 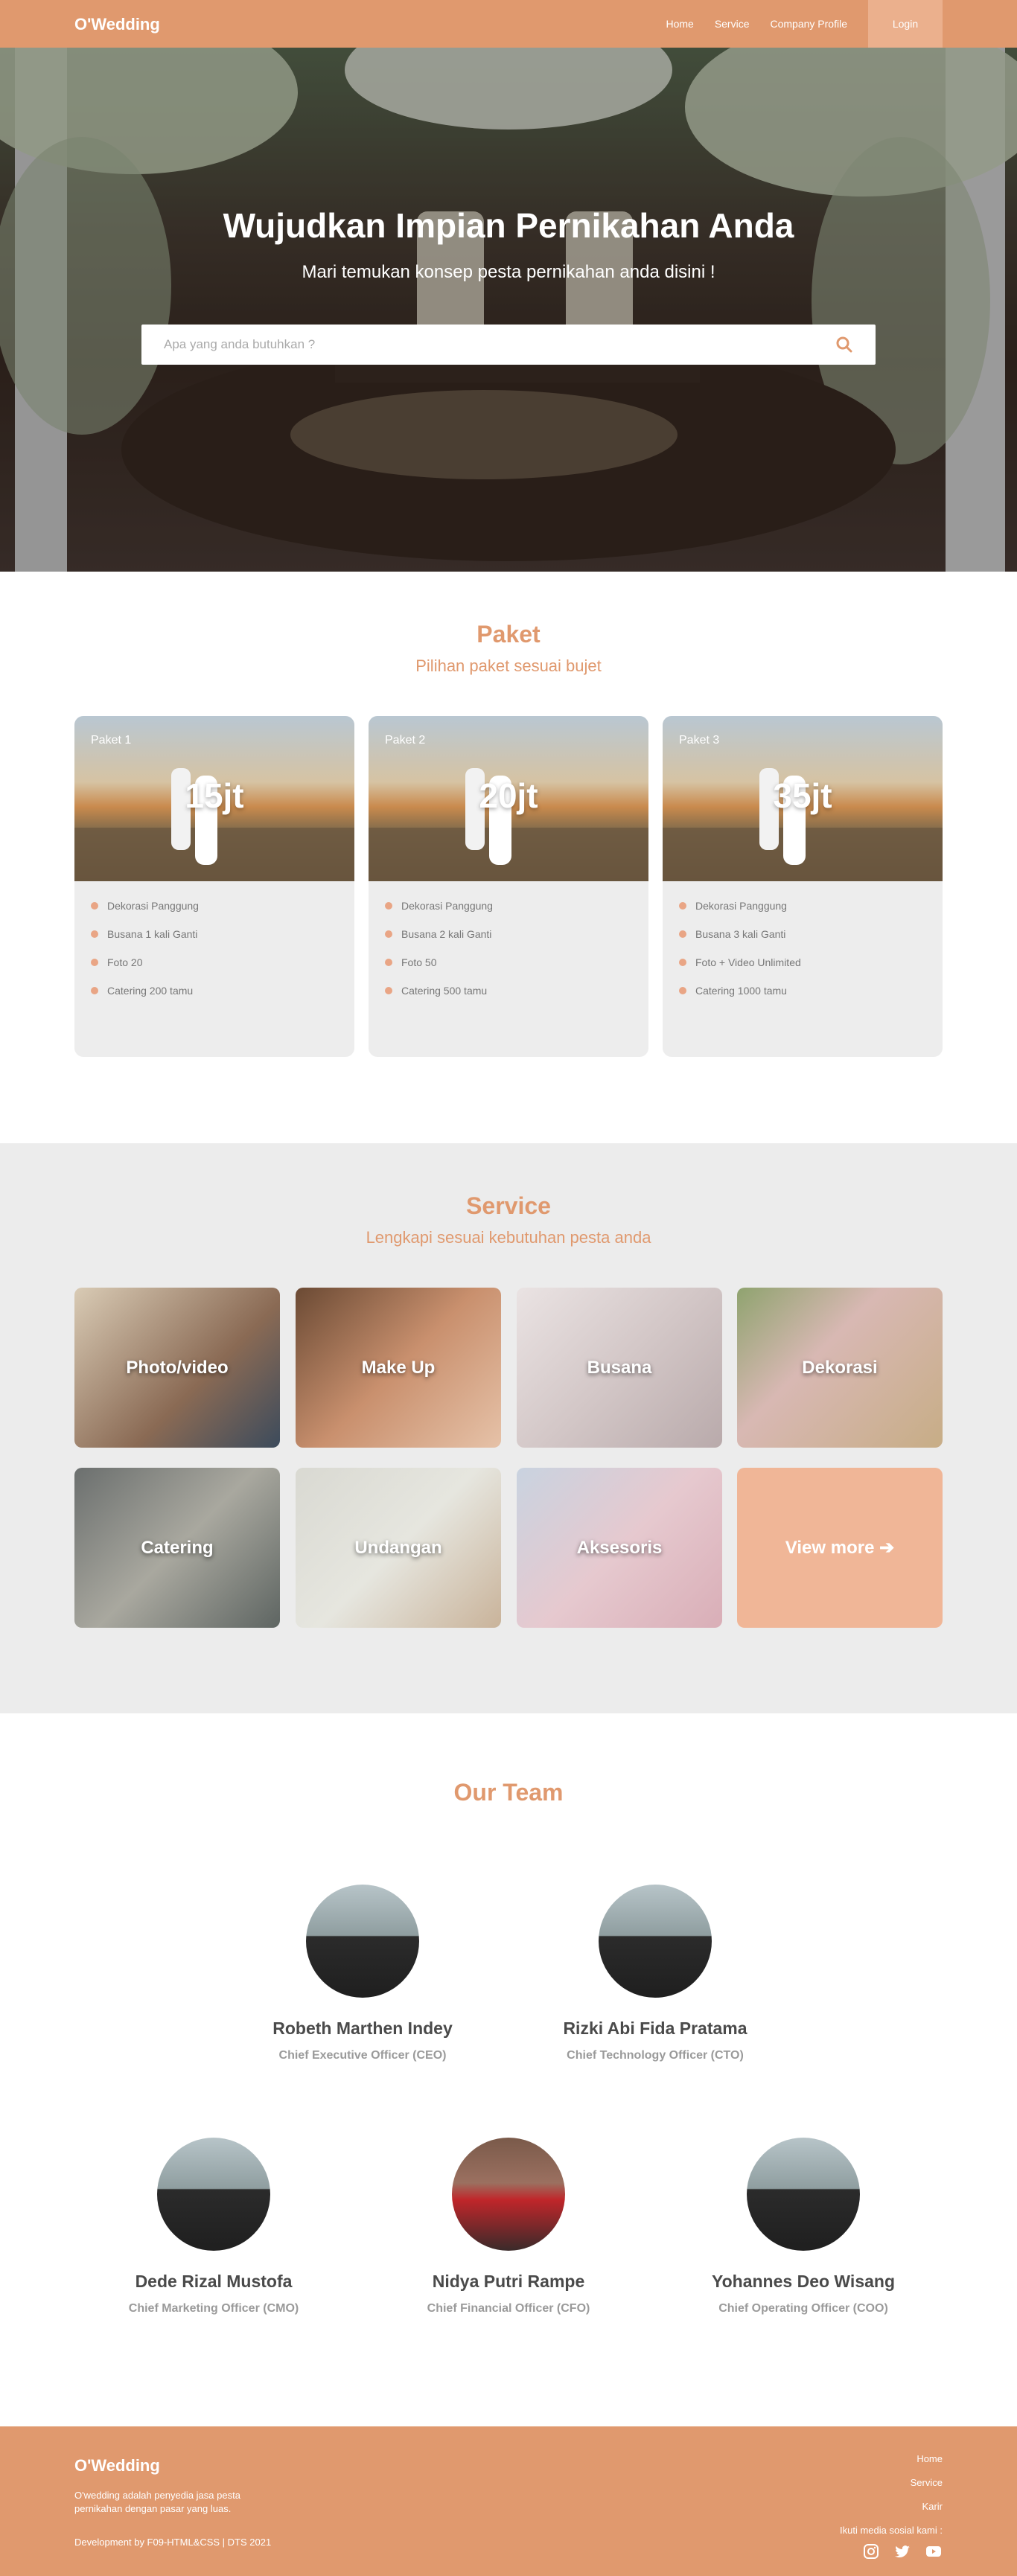 What do you see at coordinates (934, 2551) in the screenshot?
I see `youtube-icon` at bounding box center [934, 2551].